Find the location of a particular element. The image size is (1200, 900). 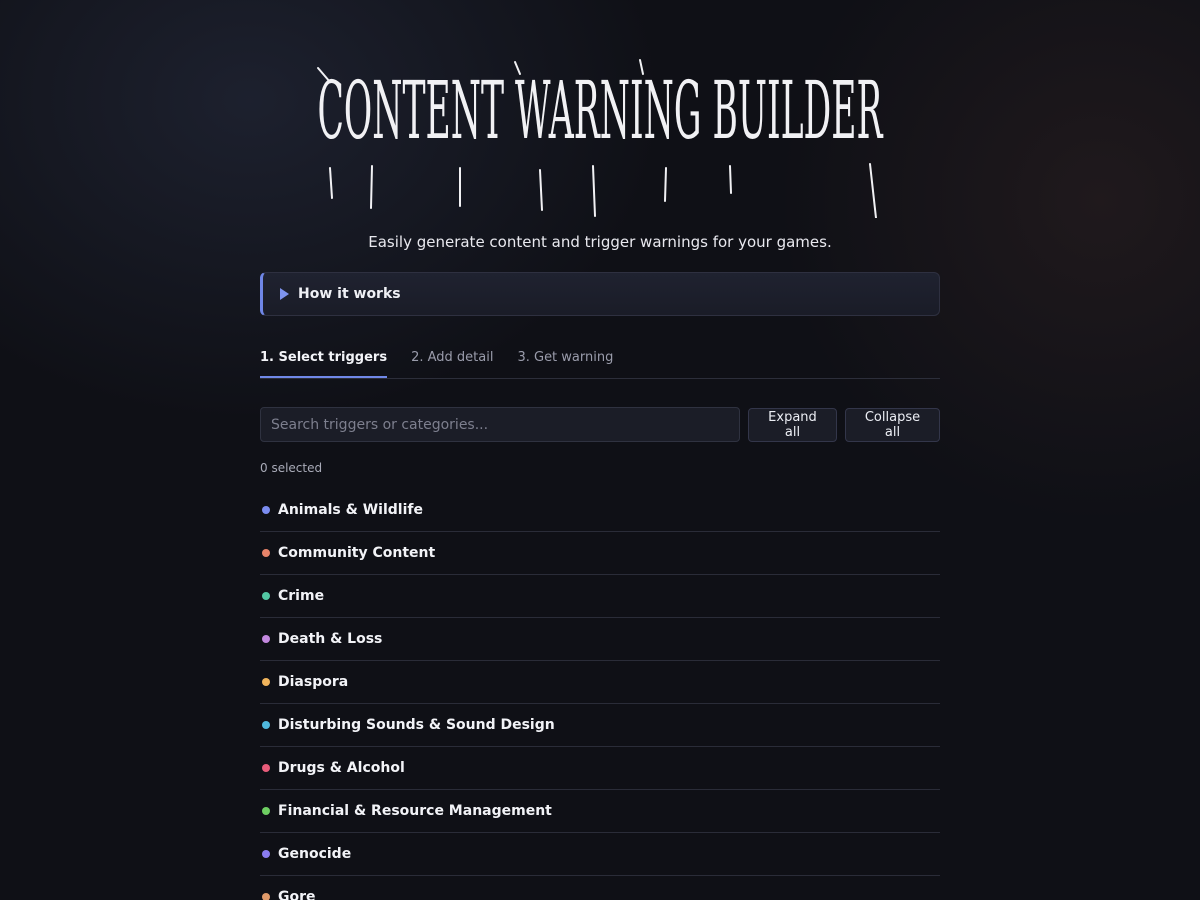

category-item: Financial & Resource Management is located at coordinates (600, 811).